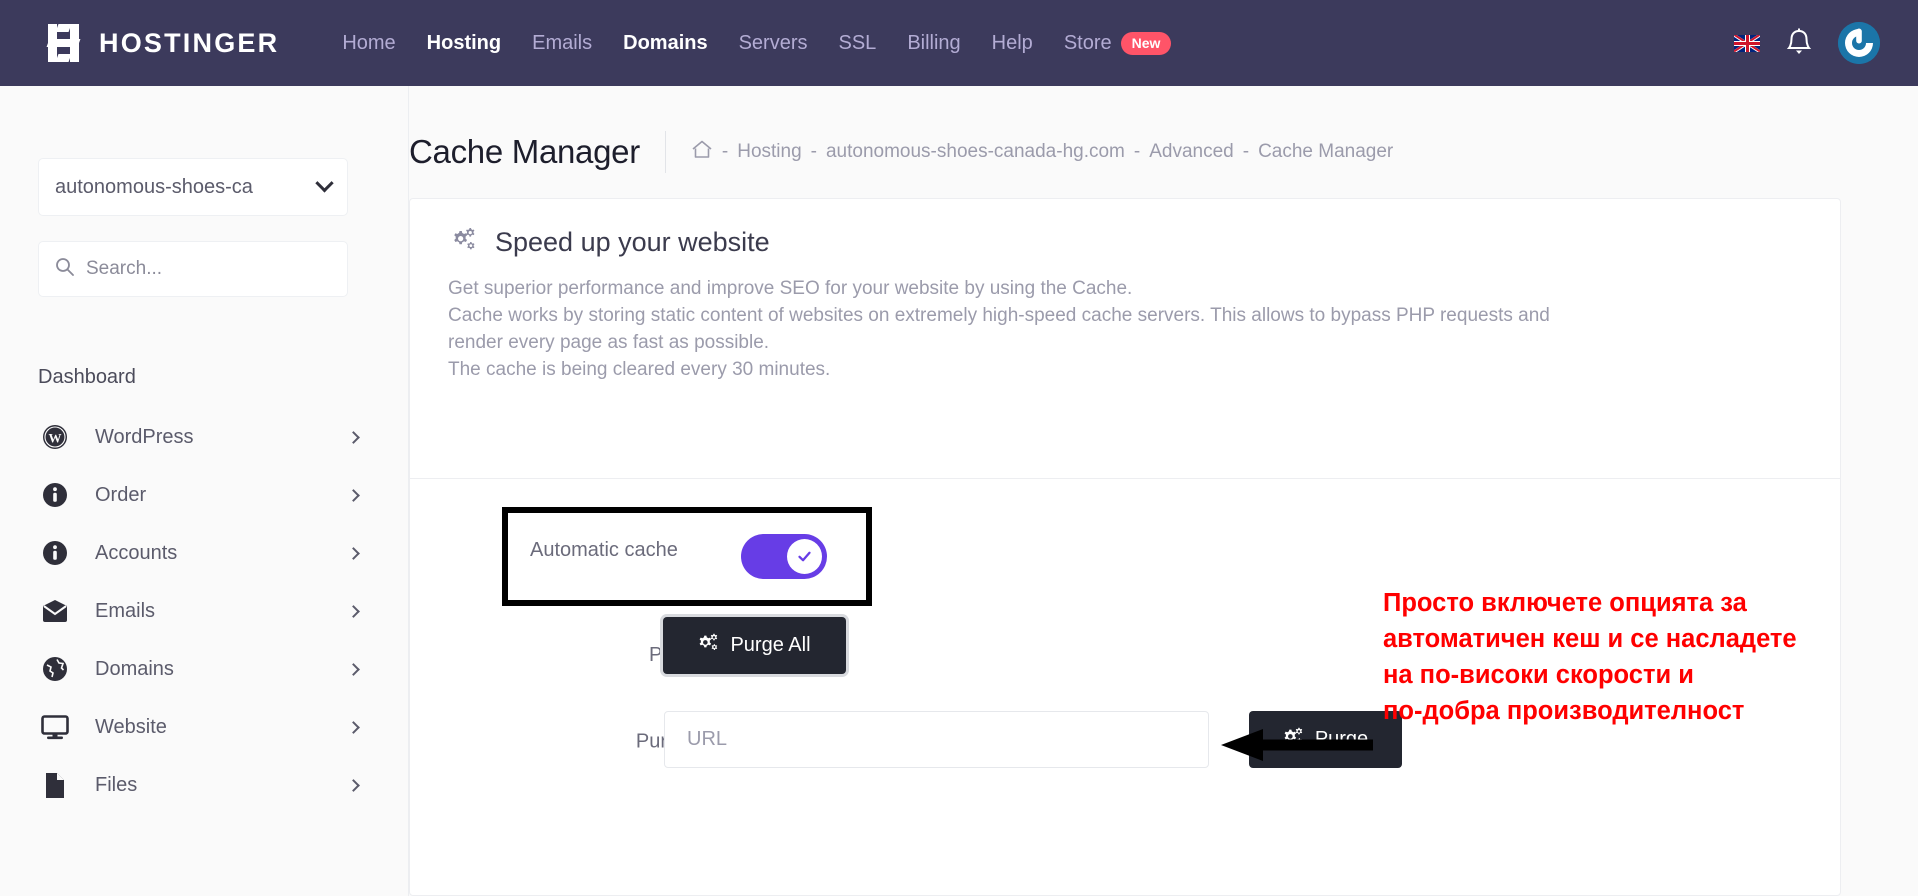  I want to click on store-new-badge: New, so click(1146, 43).